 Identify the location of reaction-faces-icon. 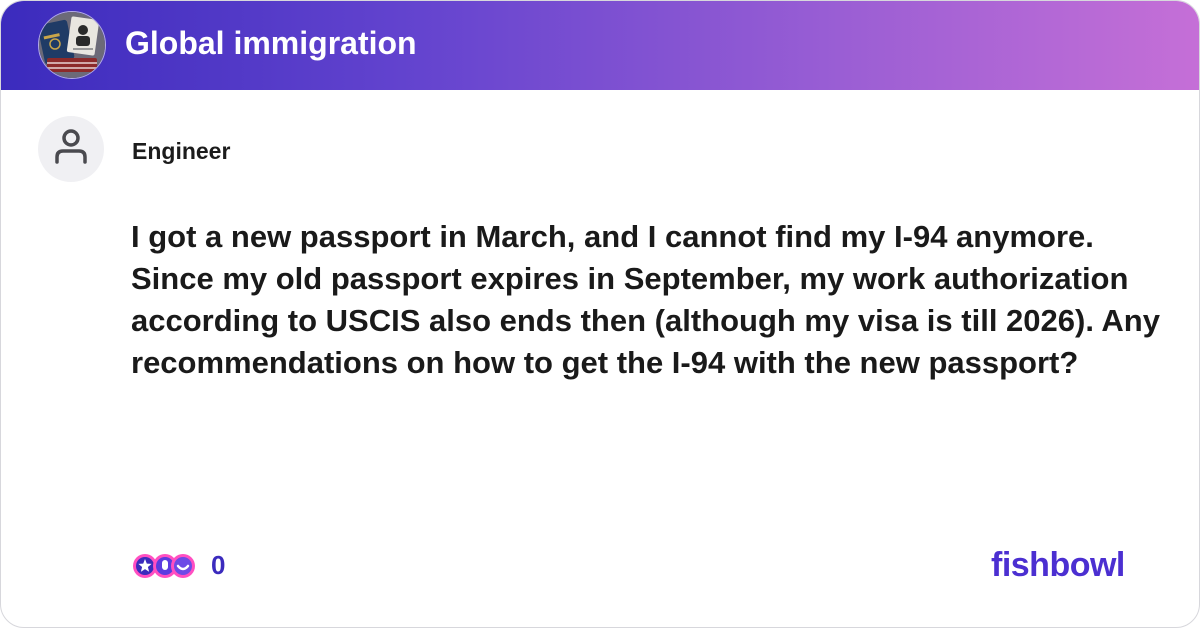
(164, 566).